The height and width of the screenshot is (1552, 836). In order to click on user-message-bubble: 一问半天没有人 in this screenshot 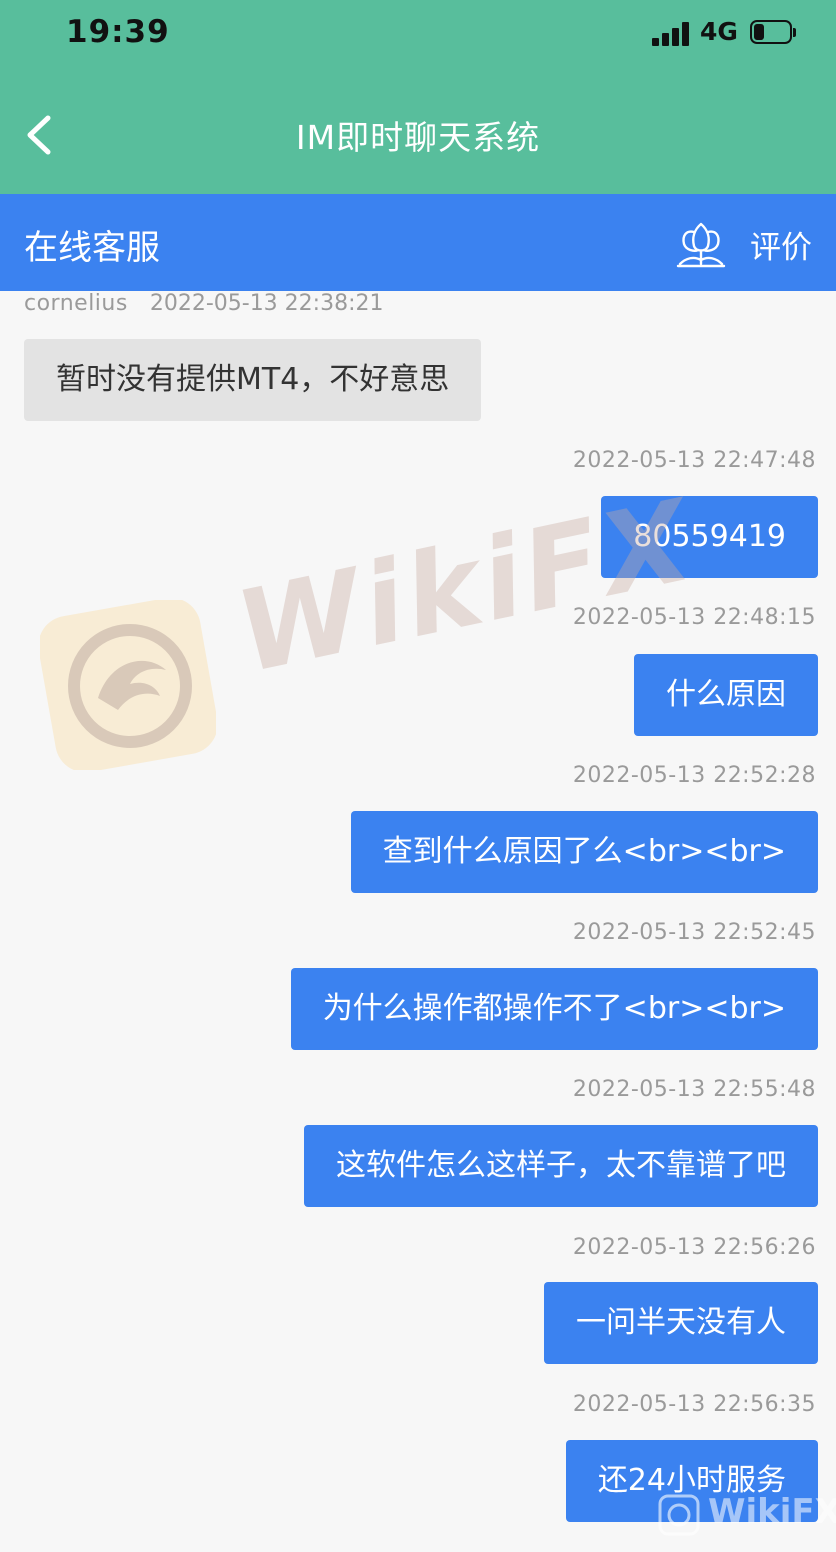, I will do `click(681, 1323)`.